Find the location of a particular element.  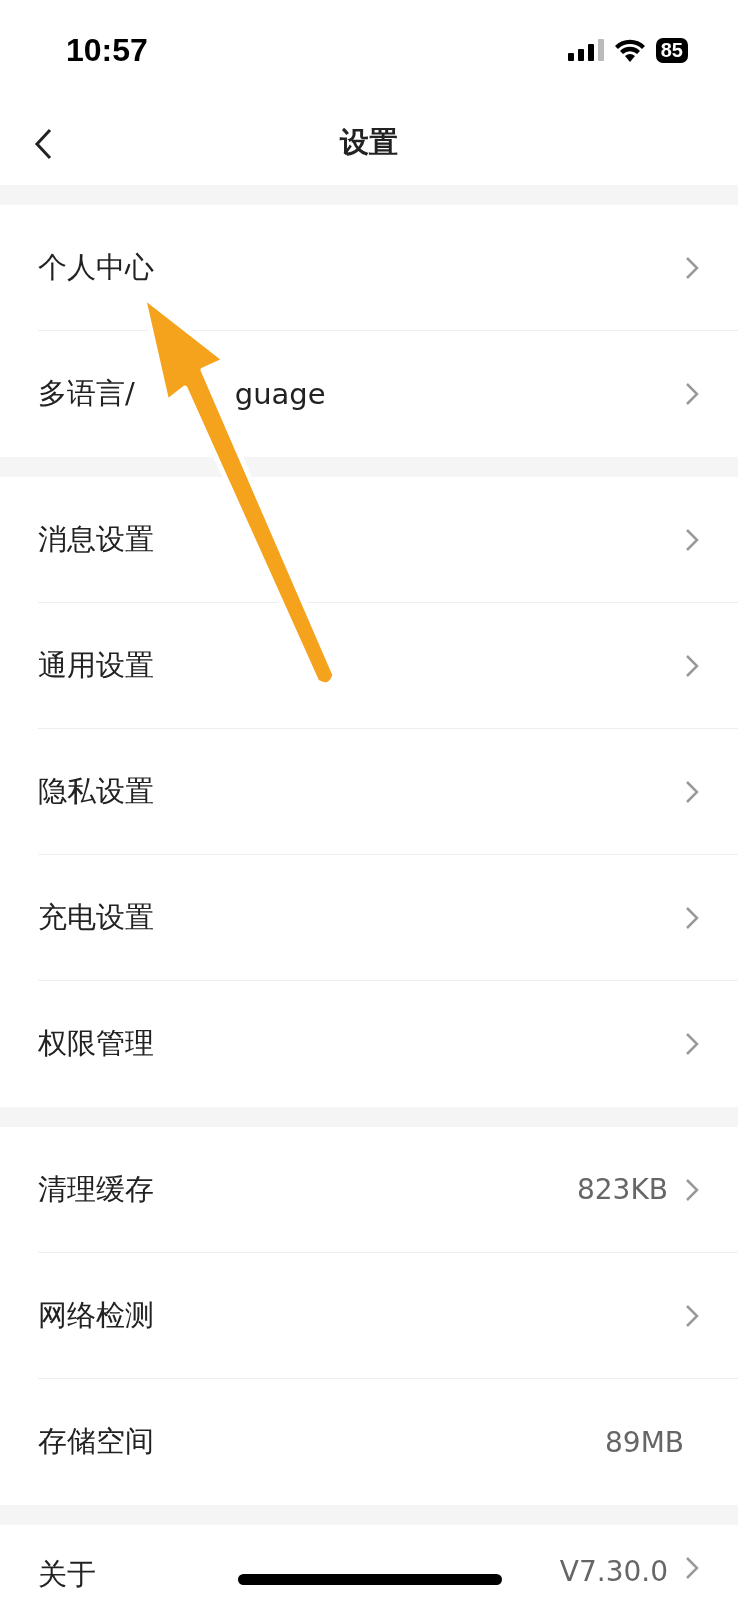

setting-label: 多语言/ is located at coordinates (86, 394).